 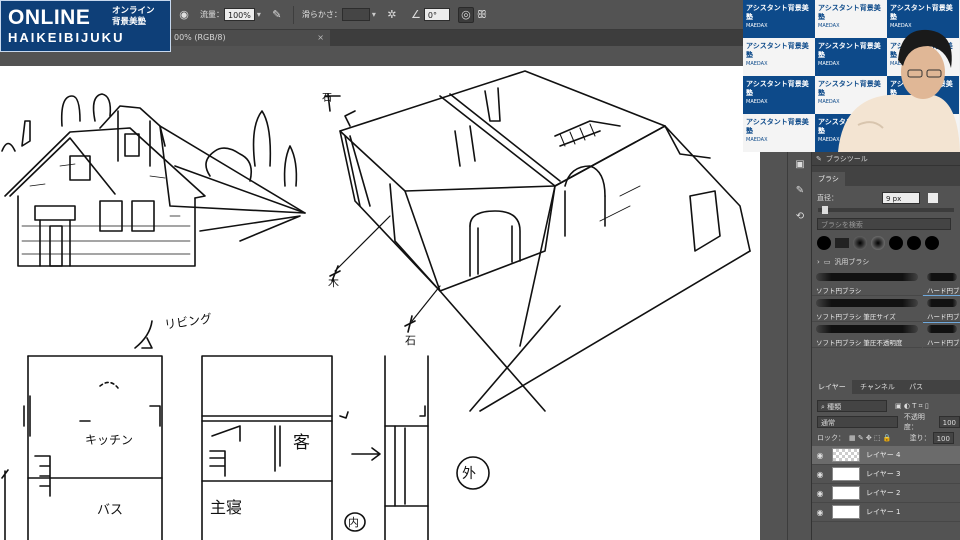 I want to click on brush-tips-row, so click(x=886, y=243).